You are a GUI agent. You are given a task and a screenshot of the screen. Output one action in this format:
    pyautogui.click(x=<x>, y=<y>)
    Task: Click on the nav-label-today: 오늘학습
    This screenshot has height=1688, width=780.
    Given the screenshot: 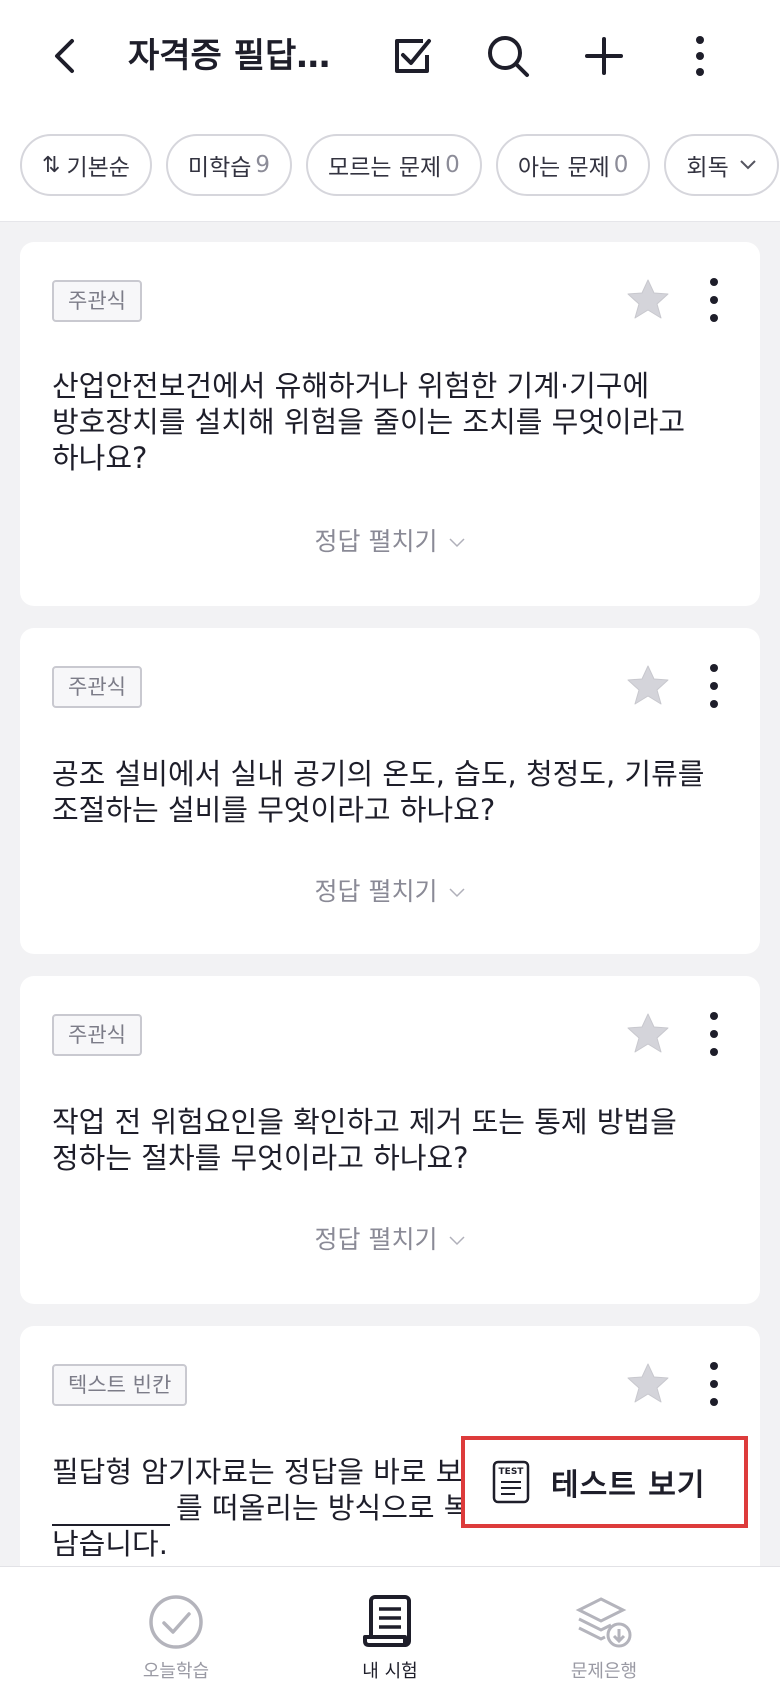 What is the action you would take?
    pyautogui.click(x=176, y=1671)
    